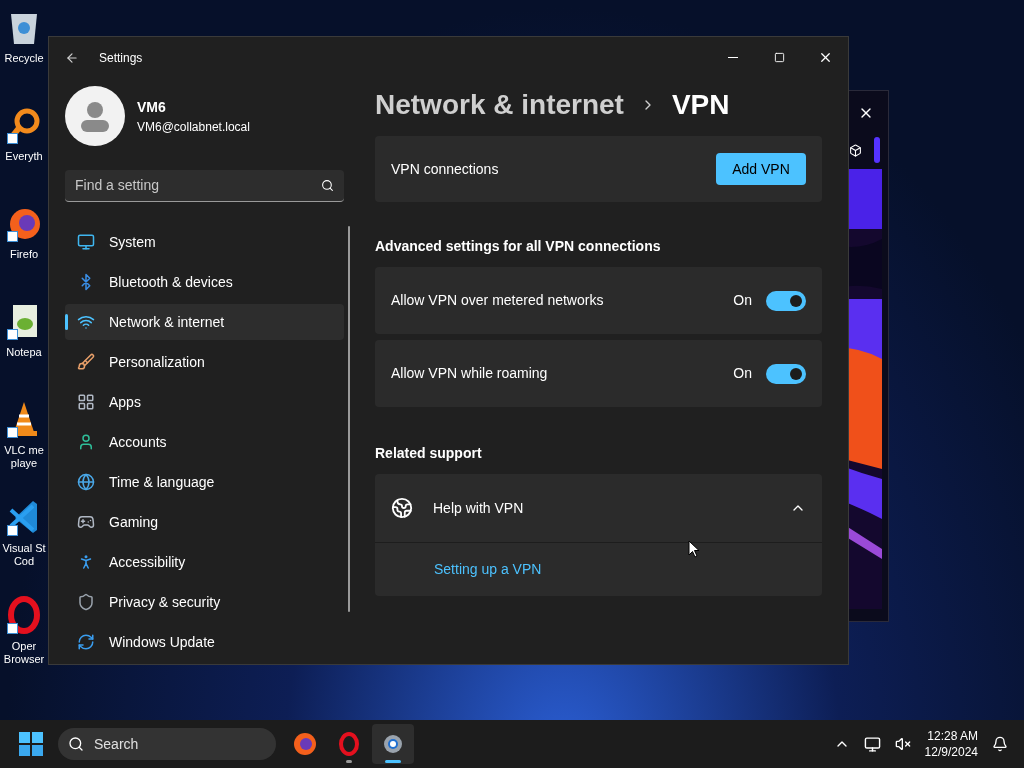 Image resolution: width=1024 pixels, height=768 pixels. Describe the element at coordinates (24, 457) in the screenshot. I see `desktop-icon-label: VLC me playe` at that location.